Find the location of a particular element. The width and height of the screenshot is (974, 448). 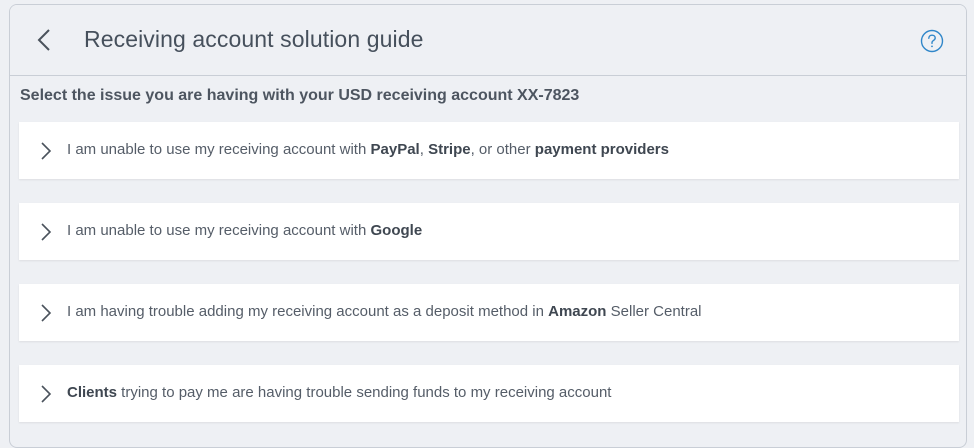

issue-label-emphasis: Clients is located at coordinates (92, 392).